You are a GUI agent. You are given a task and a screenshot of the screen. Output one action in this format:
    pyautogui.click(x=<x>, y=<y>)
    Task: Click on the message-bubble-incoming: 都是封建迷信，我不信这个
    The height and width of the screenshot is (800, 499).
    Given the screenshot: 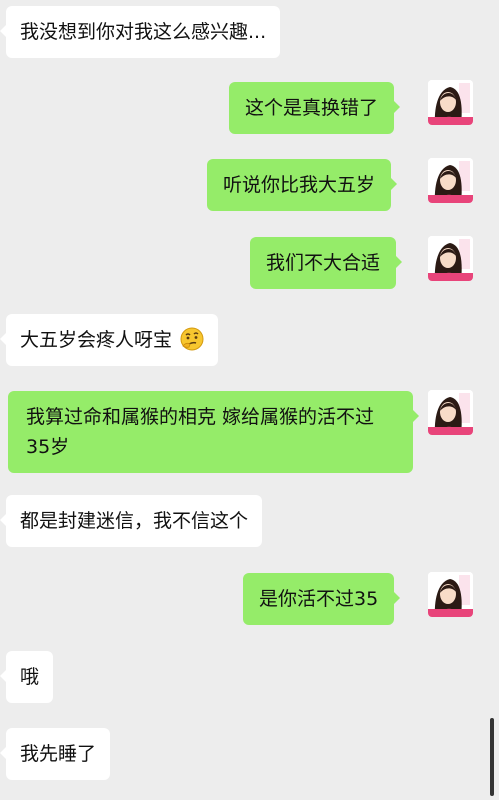 What is the action you would take?
    pyautogui.click(x=131, y=521)
    